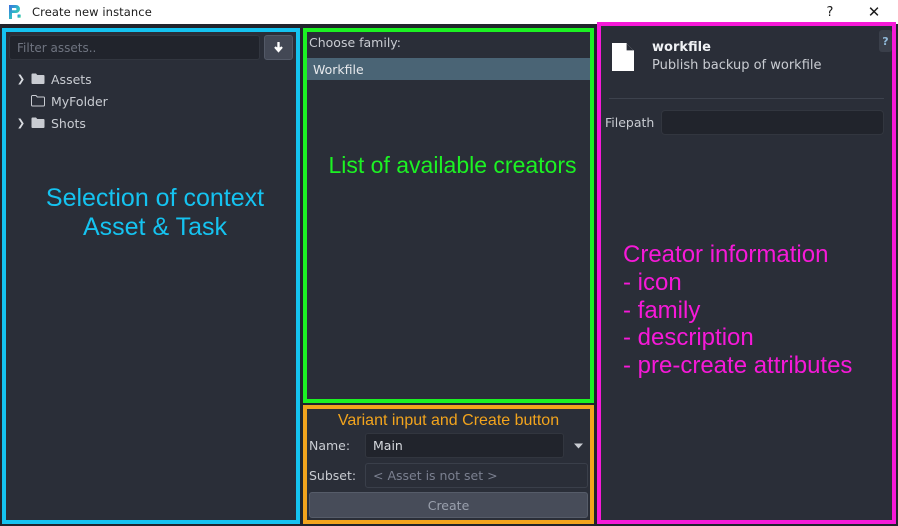 This screenshot has width=898, height=526. What do you see at coordinates (476, 475) in the screenshot?
I see `subset-value: < Asset is not set >` at bounding box center [476, 475].